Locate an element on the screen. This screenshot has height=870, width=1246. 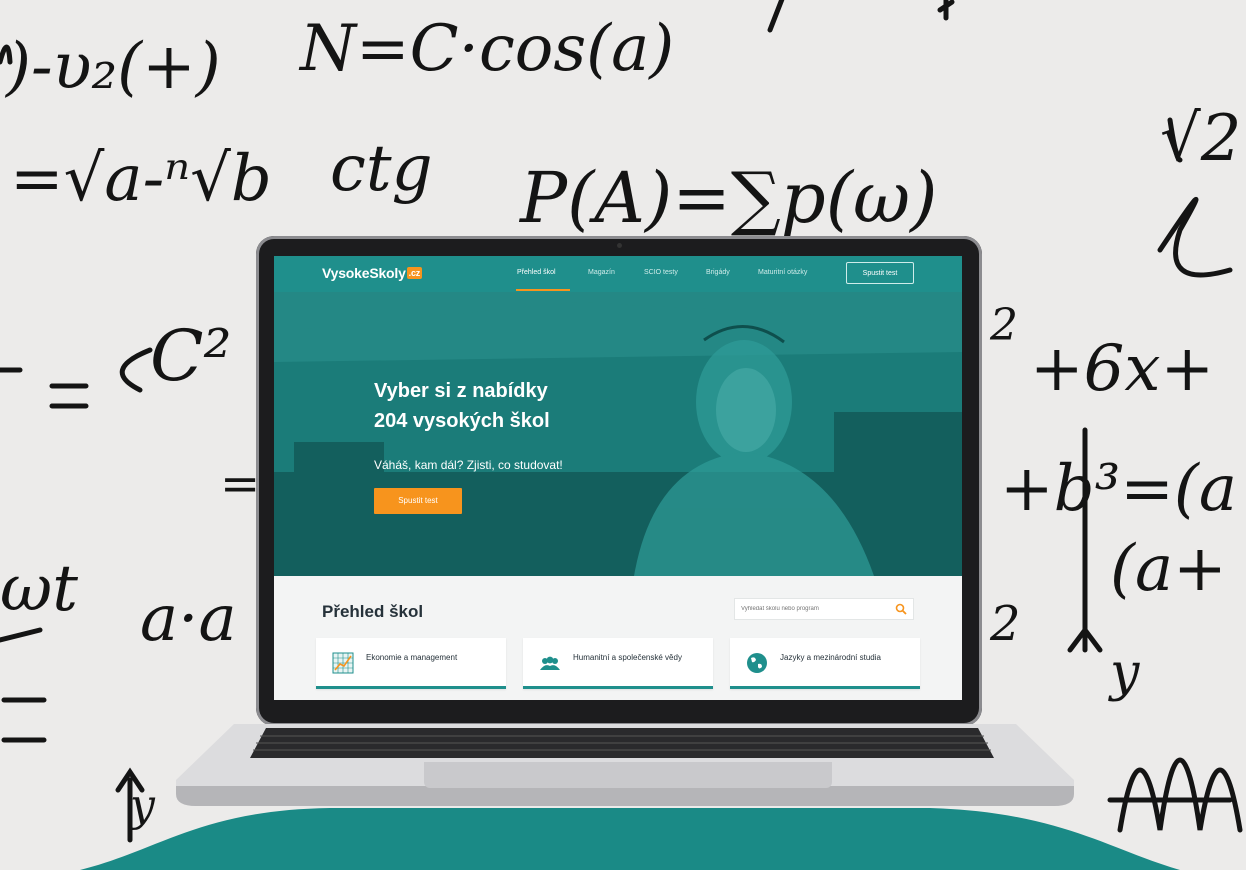
category-card-humanitni: Humanitní a společenské vědy is located at coordinates (618, 663).